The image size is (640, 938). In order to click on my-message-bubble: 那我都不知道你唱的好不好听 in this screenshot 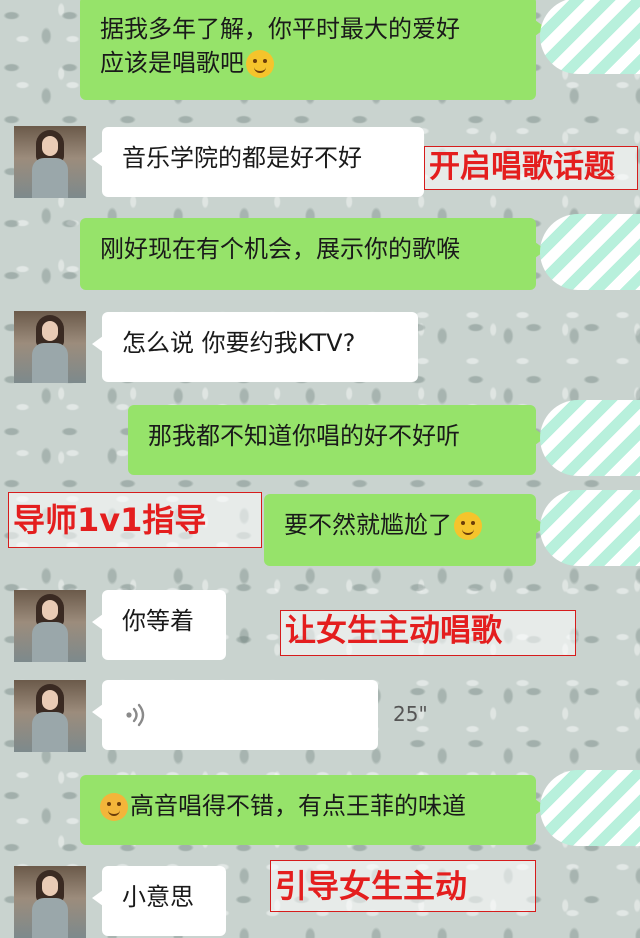, I will do `click(337, 440)`.